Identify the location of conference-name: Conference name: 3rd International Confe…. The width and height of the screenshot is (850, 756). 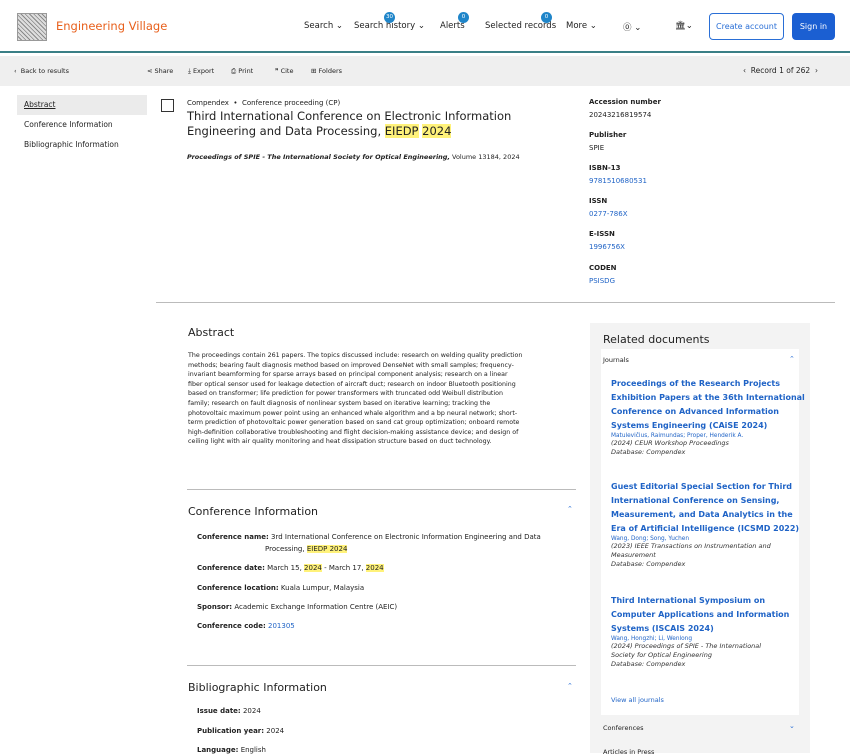
(369, 543).